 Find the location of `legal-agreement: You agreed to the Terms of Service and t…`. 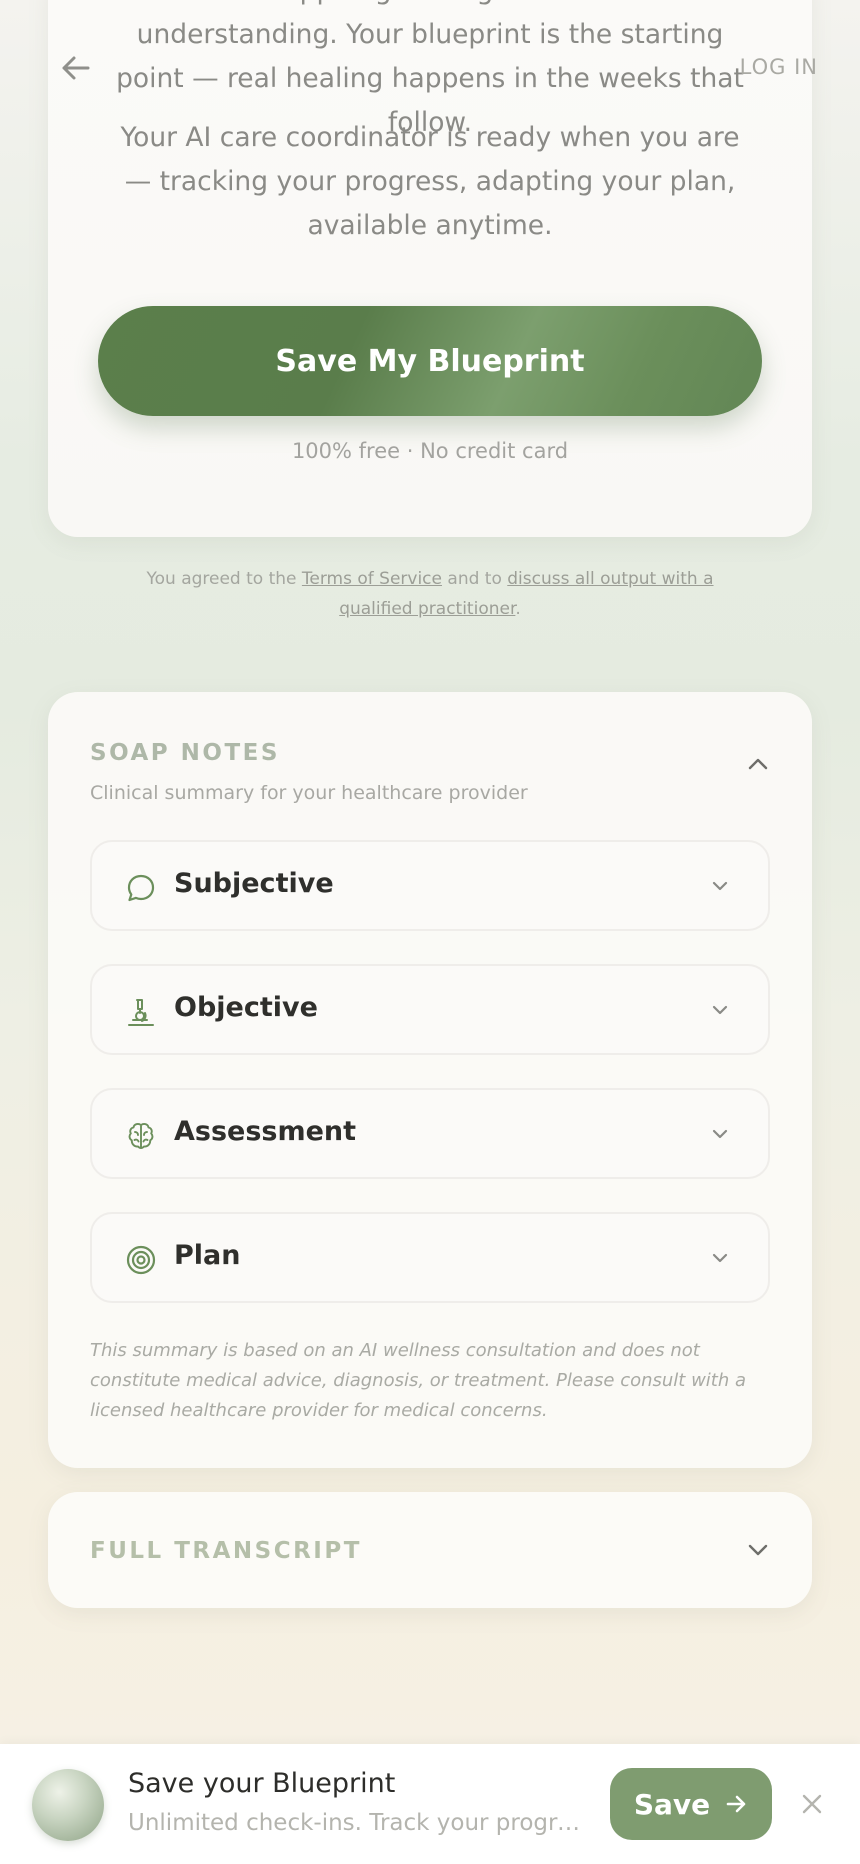

legal-agreement: You agreed to the Terms of Service and t… is located at coordinates (430, 594).